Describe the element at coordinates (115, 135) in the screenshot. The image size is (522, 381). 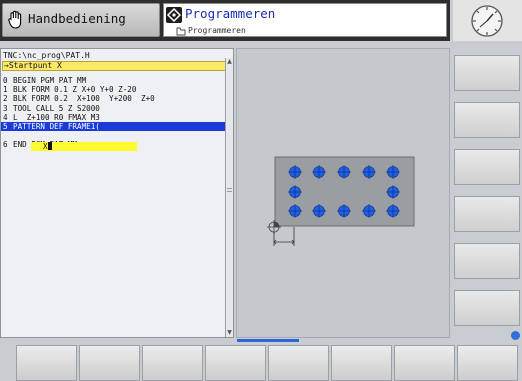
I see `program-line-input-spacer` at that location.